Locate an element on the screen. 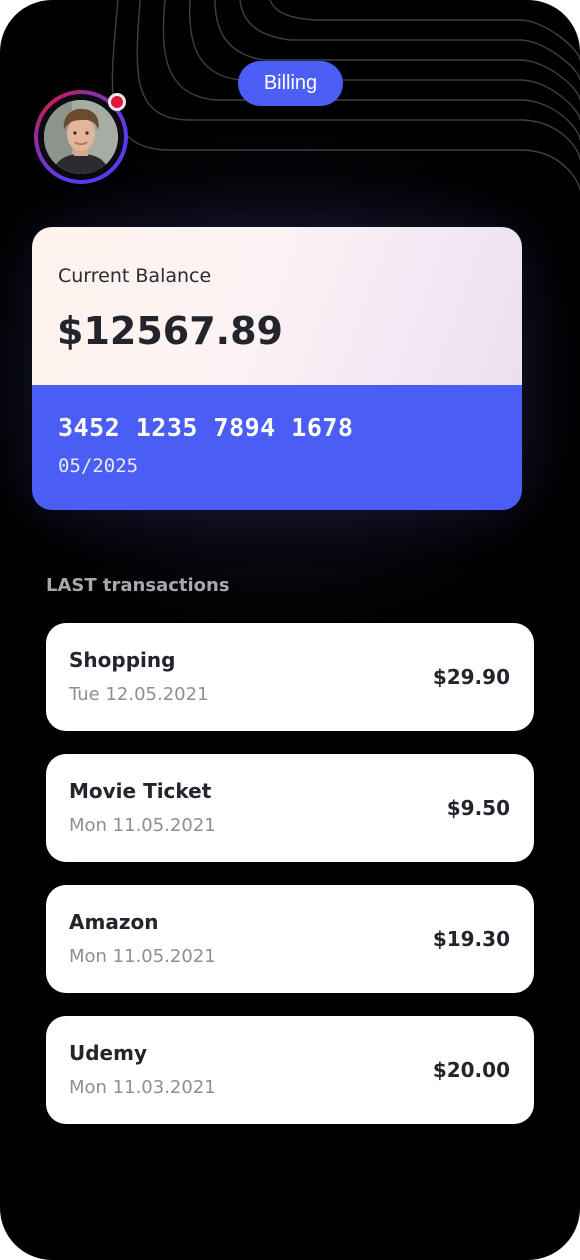 Image resolution: width=580 pixels, height=1260 pixels. transaction-date: Mon 11.03.2021 is located at coordinates (142, 1087).